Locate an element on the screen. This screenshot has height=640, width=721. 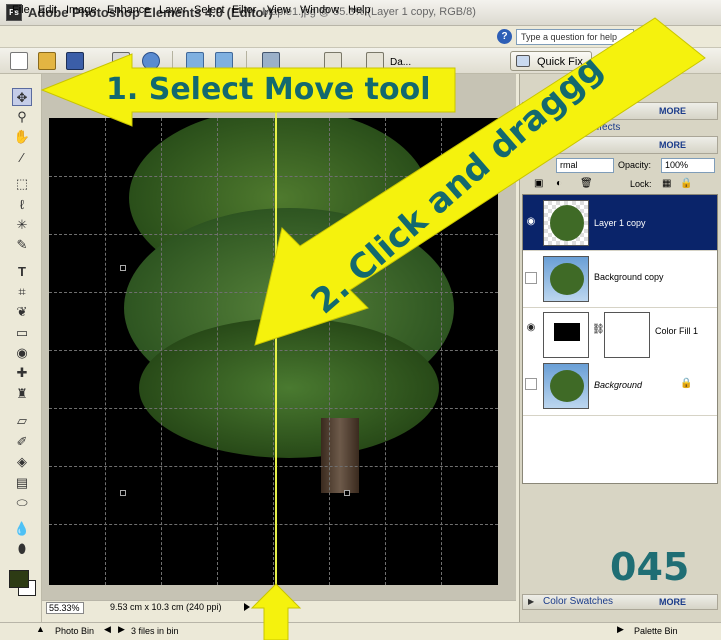
drag-arrow is located at coordinates (276, 611).